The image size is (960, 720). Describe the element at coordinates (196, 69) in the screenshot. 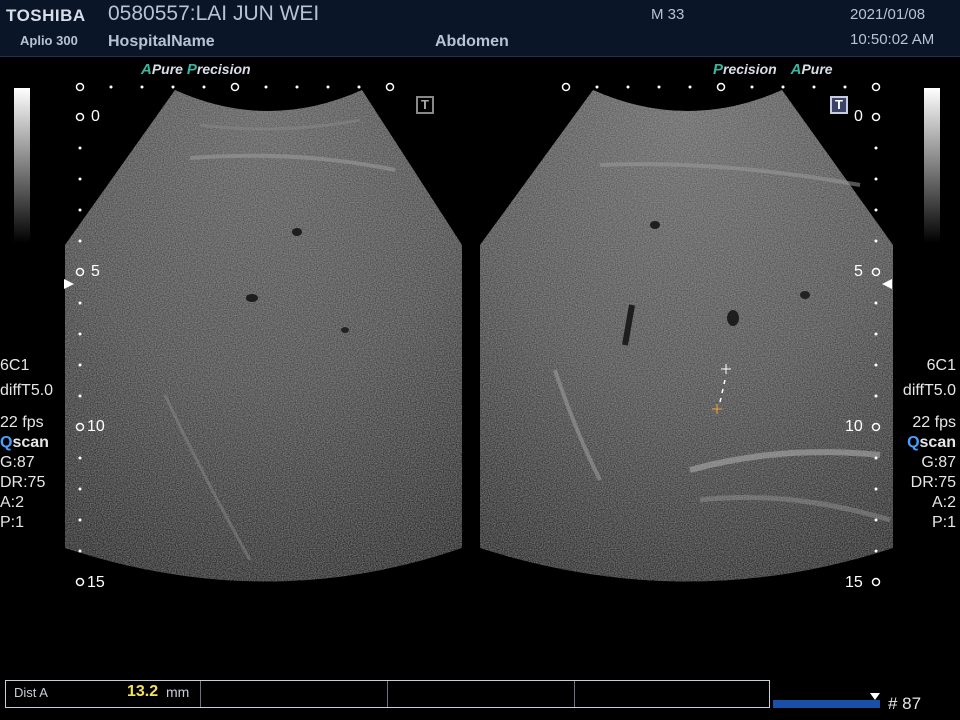

I see `processing-tags-left: APure Precision` at that location.